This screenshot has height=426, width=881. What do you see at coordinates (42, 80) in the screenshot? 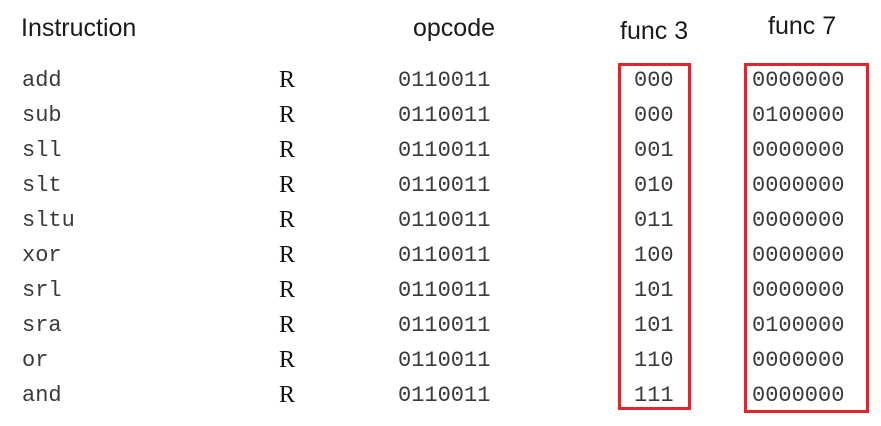
I see `instruction-name: add` at bounding box center [42, 80].